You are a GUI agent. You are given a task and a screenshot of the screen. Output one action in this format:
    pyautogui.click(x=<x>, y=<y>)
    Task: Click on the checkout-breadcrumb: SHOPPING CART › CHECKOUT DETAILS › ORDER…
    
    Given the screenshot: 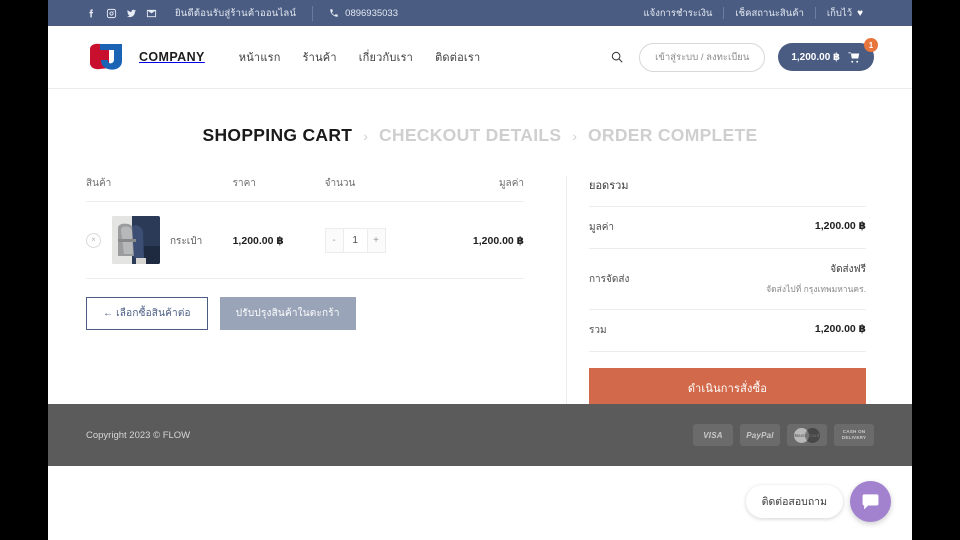 What is the action you would take?
    pyautogui.click(x=480, y=132)
    